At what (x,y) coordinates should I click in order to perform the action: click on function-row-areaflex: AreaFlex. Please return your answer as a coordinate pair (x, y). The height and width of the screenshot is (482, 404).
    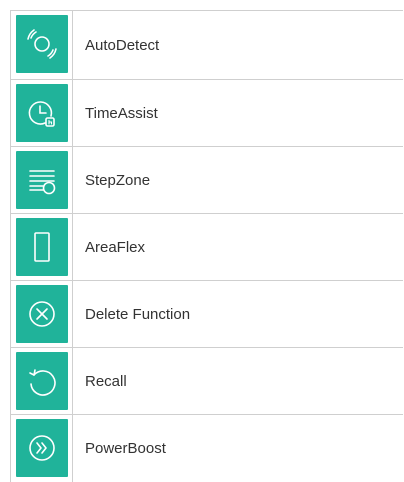
    Looking at the image, I should click on (206, 247).